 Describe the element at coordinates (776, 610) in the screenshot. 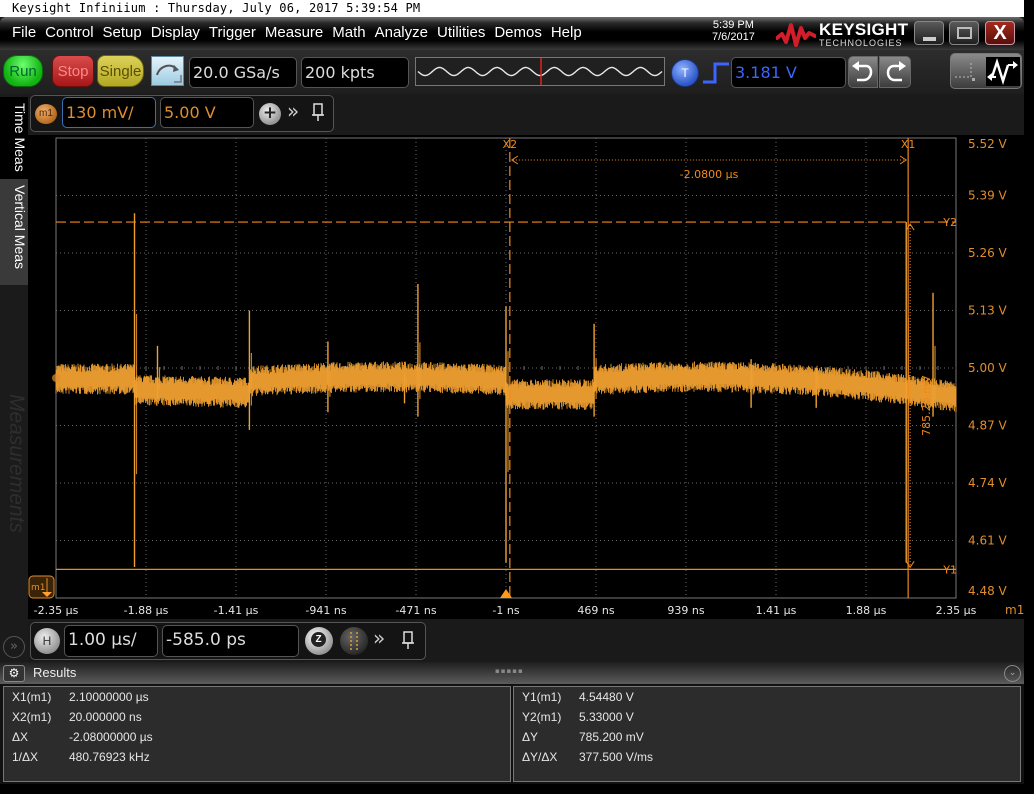

I see `x-tick-label: 1.41 µs` at that location.